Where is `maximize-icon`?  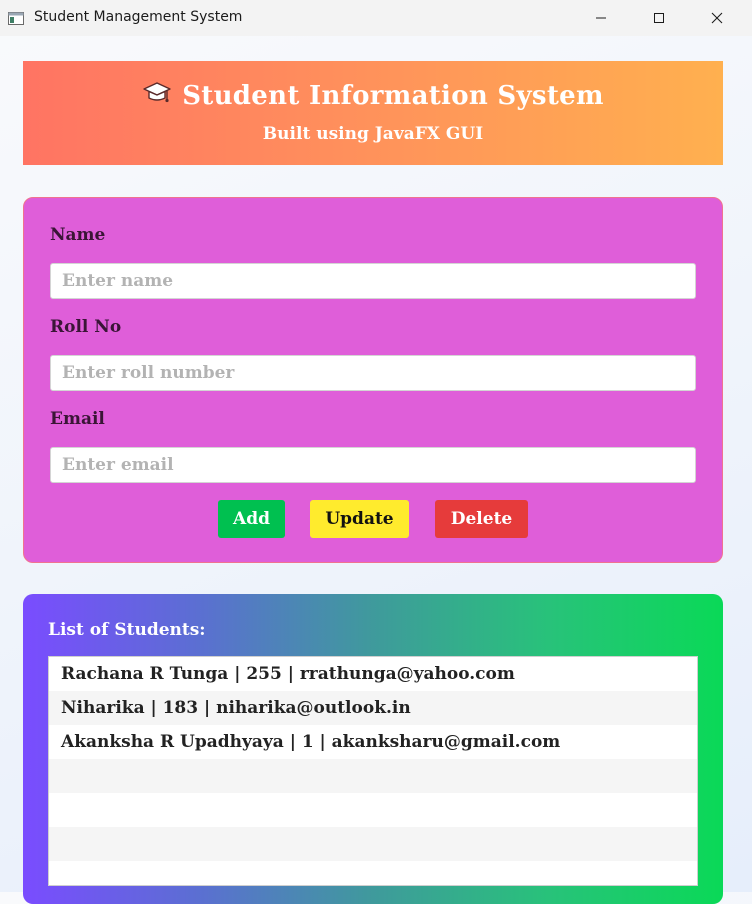 maximize-icon is located at coordinates (659, 18).